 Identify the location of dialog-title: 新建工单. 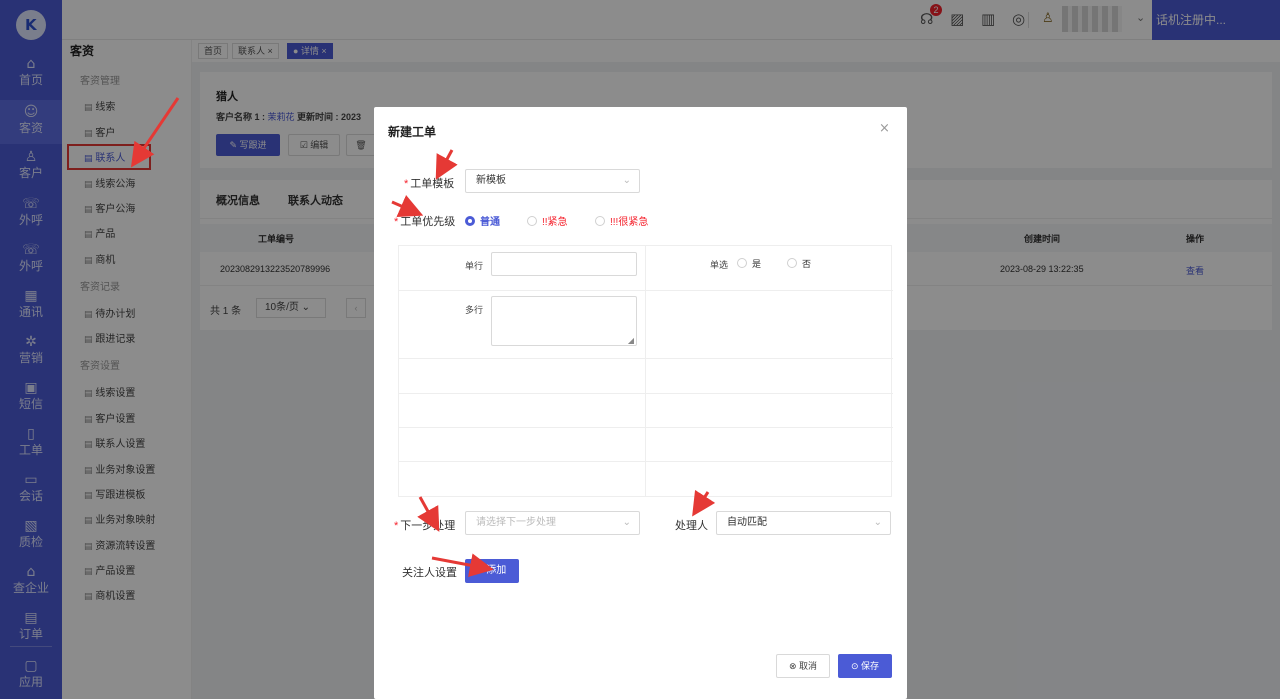
(412, 132).